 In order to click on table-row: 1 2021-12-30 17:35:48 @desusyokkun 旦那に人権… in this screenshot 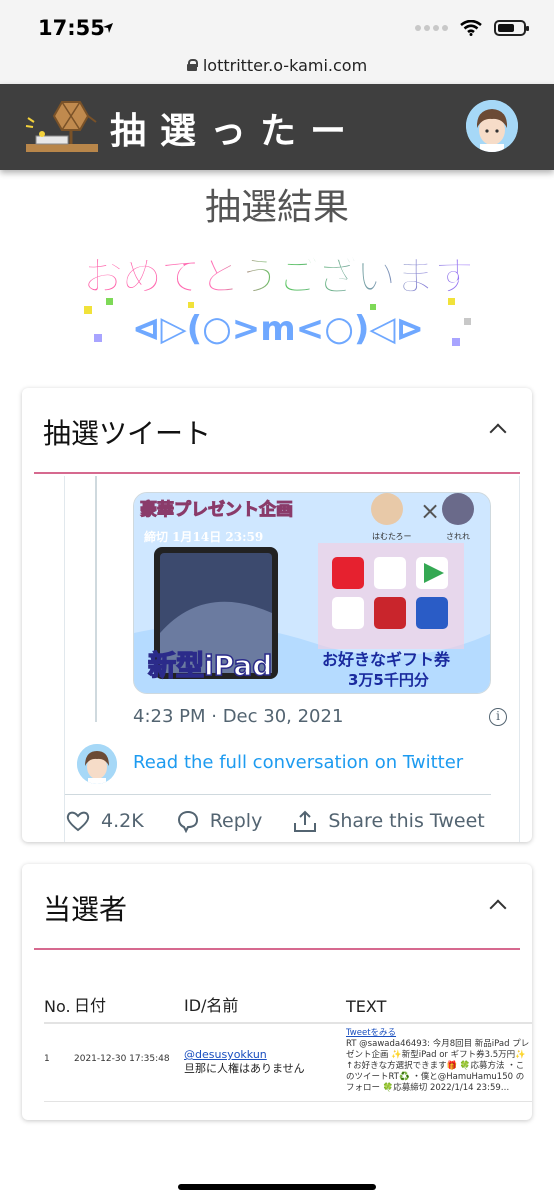, I will do `click(288, 1063)`.